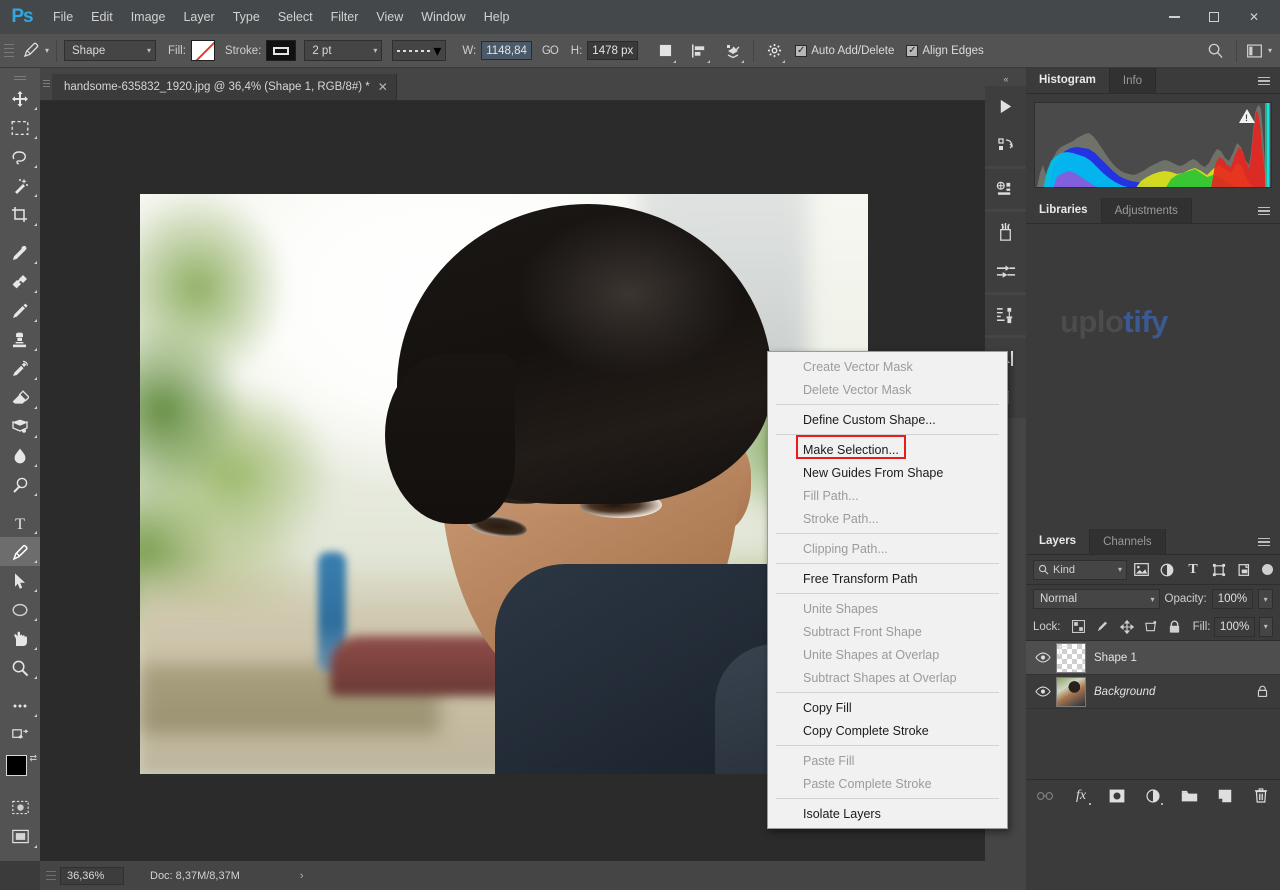  Describe the element at coordinates (733, 51) in the screenshot. I see `path-arrangement-icon` at that location.